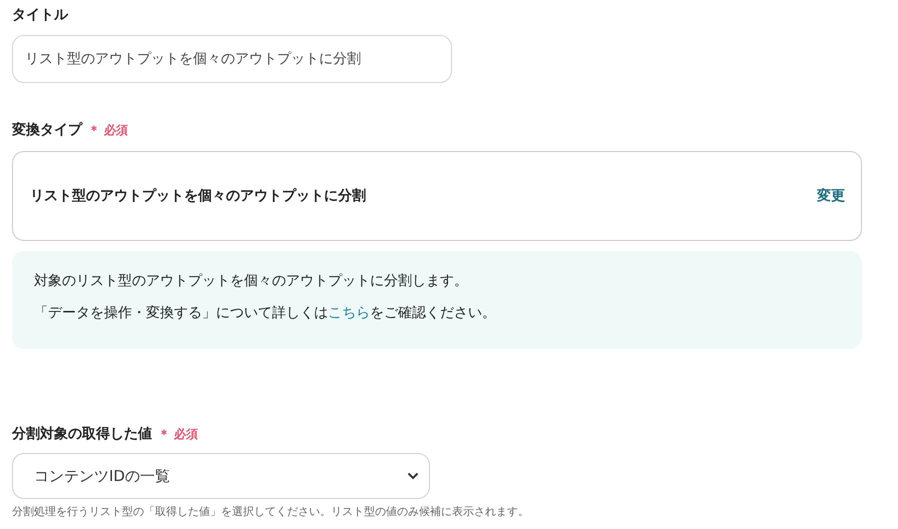 Image resolution: width=898 pixels, height=529 pixels. What do you see at coordinates (349, 313) in the screenshot?
I see `details-link: こちら` at bounding box center [349, 313].